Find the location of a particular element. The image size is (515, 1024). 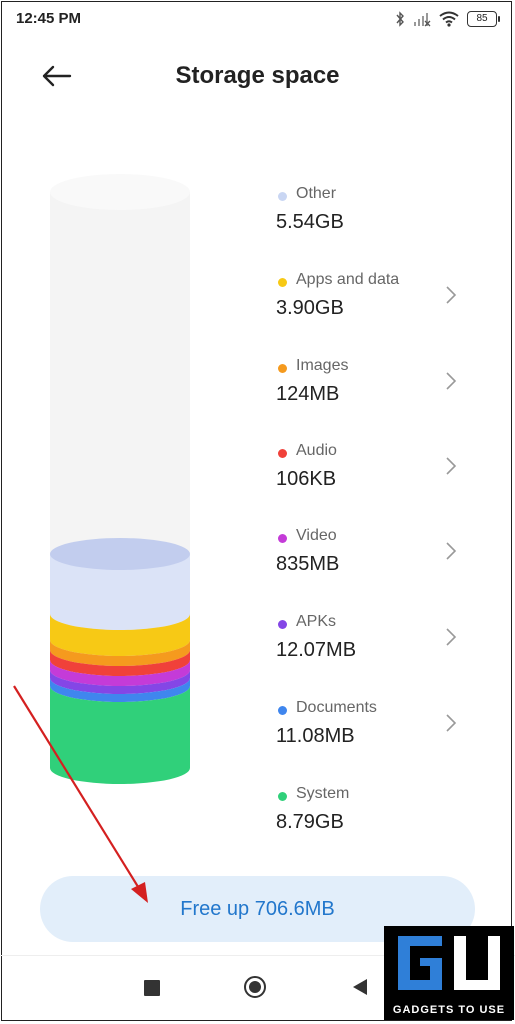

legend-label: Documents is located at coordinates (336, 707).